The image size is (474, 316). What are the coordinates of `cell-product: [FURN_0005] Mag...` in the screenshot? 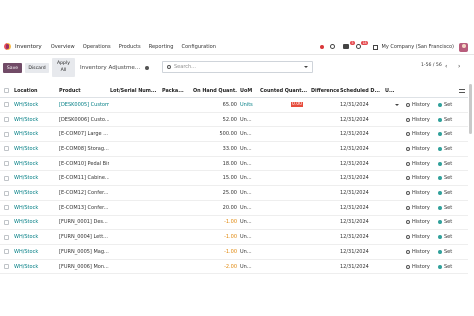 It's located at (84, 252).